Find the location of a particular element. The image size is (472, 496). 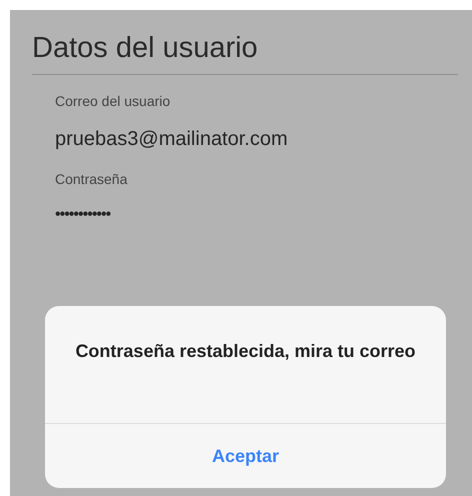

field-value: pruebas3@mailinator.com is located at coordinates (172, 139).